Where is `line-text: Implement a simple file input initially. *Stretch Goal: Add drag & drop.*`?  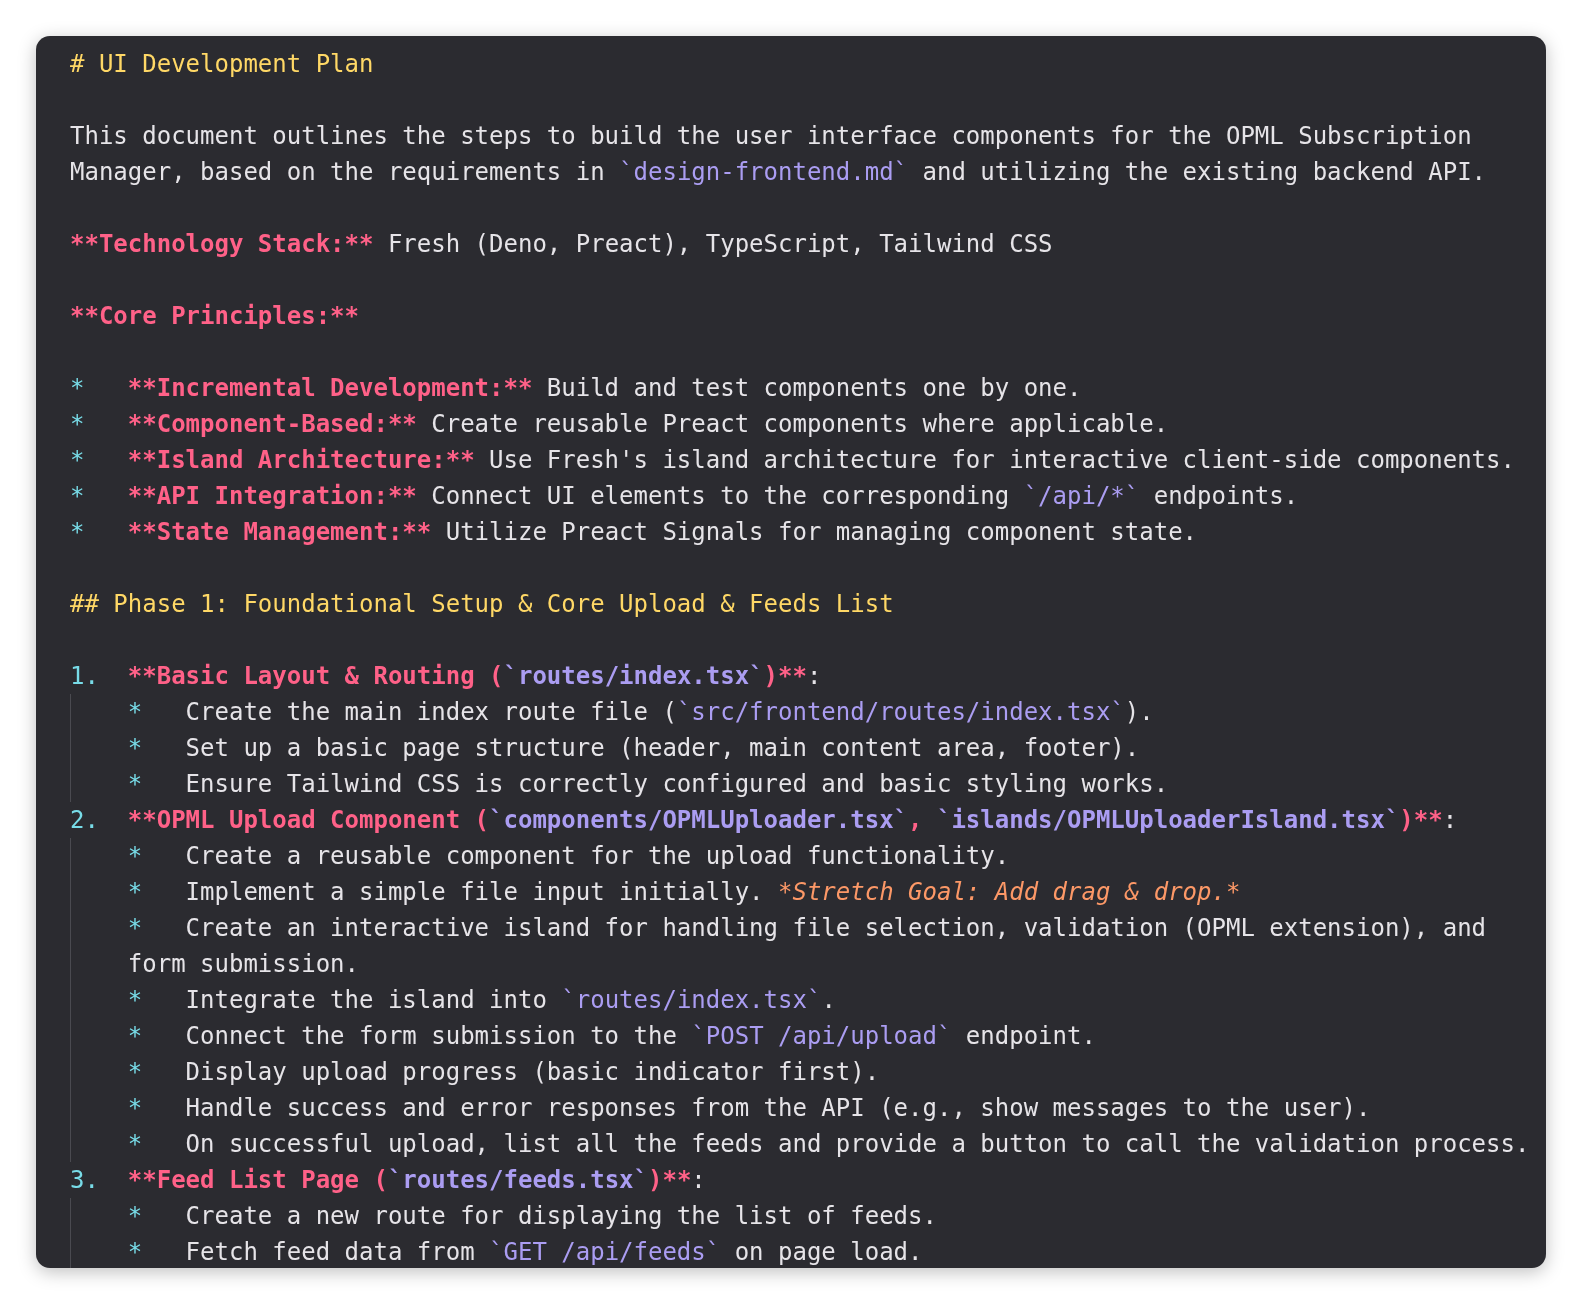 line-text: Implement a simple file input initially. *Stretch Goal: Add drag & drop.* is located at coordinates (713, 892).